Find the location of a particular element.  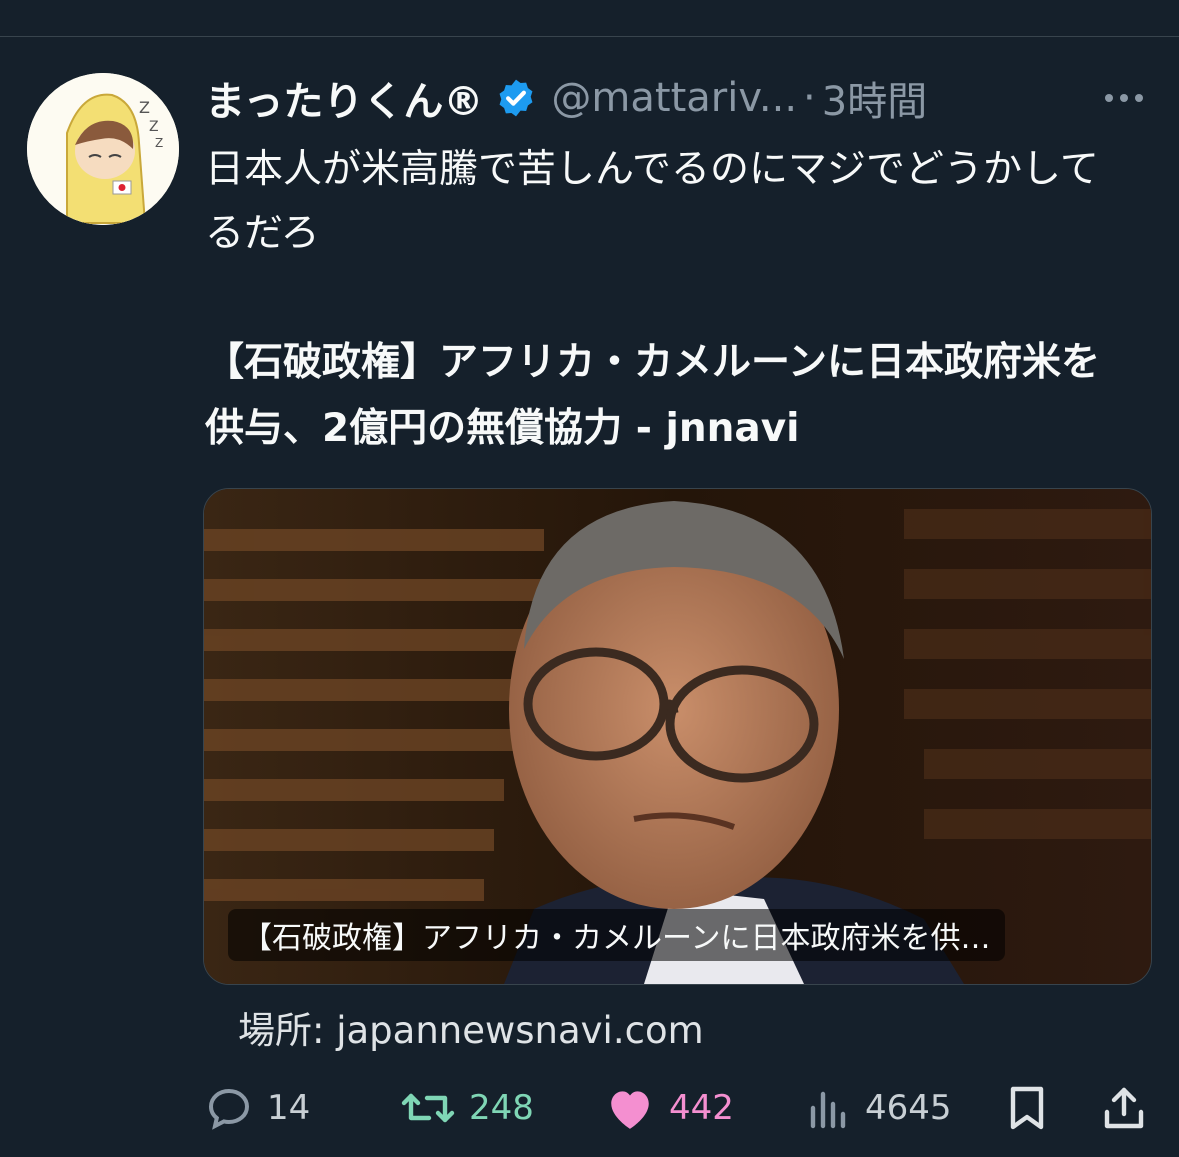

avatar: Z Z Z is located at coordinates (103, 149).